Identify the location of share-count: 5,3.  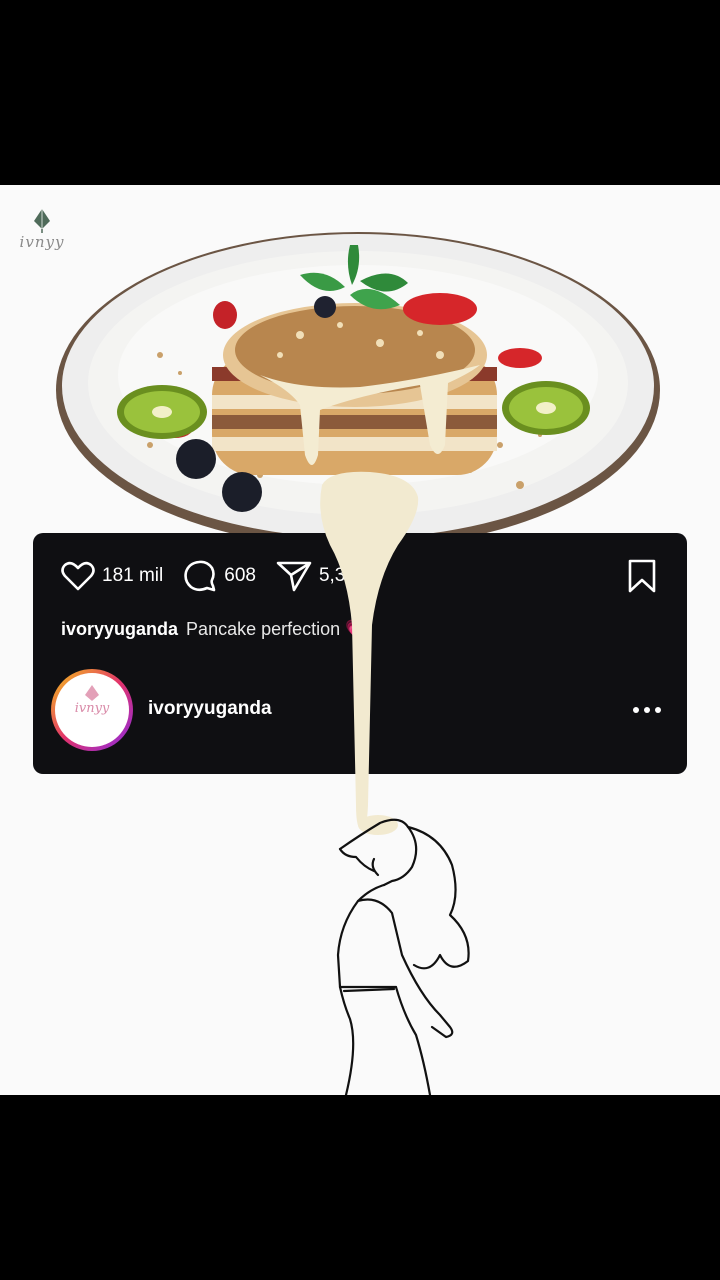
(332, 575).